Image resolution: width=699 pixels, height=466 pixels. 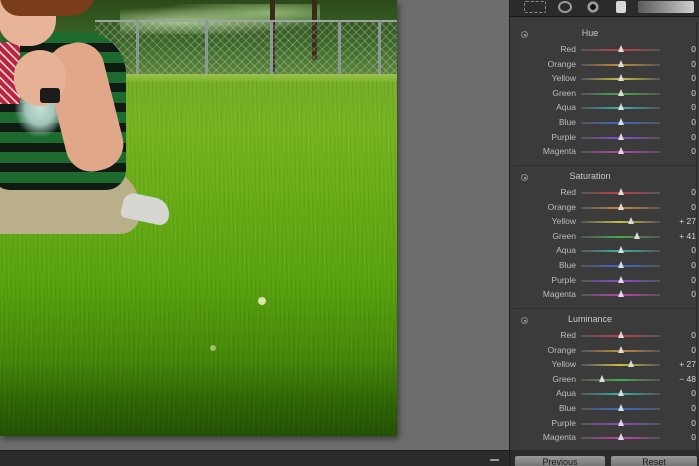 I want to click on slider-value: + 41, so click(x=681, y=236).